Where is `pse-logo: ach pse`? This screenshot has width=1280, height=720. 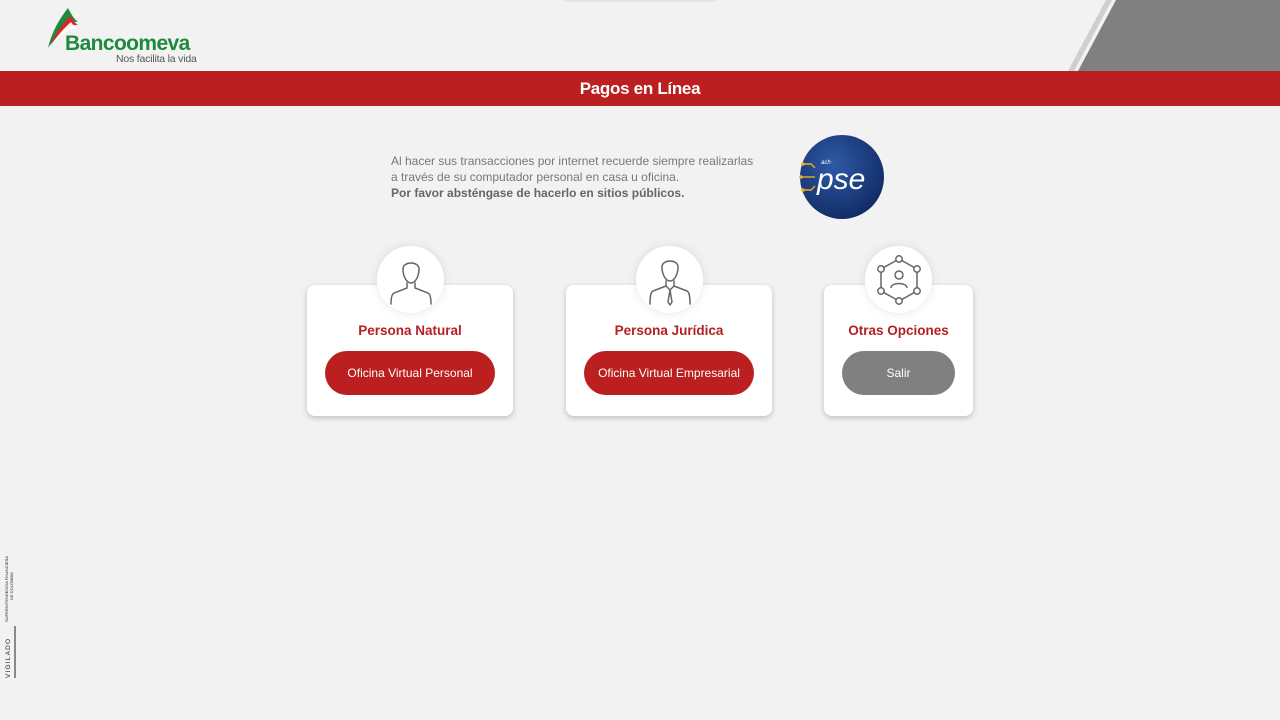
pse-logo: ach pse is located at coordinates (842, 177).